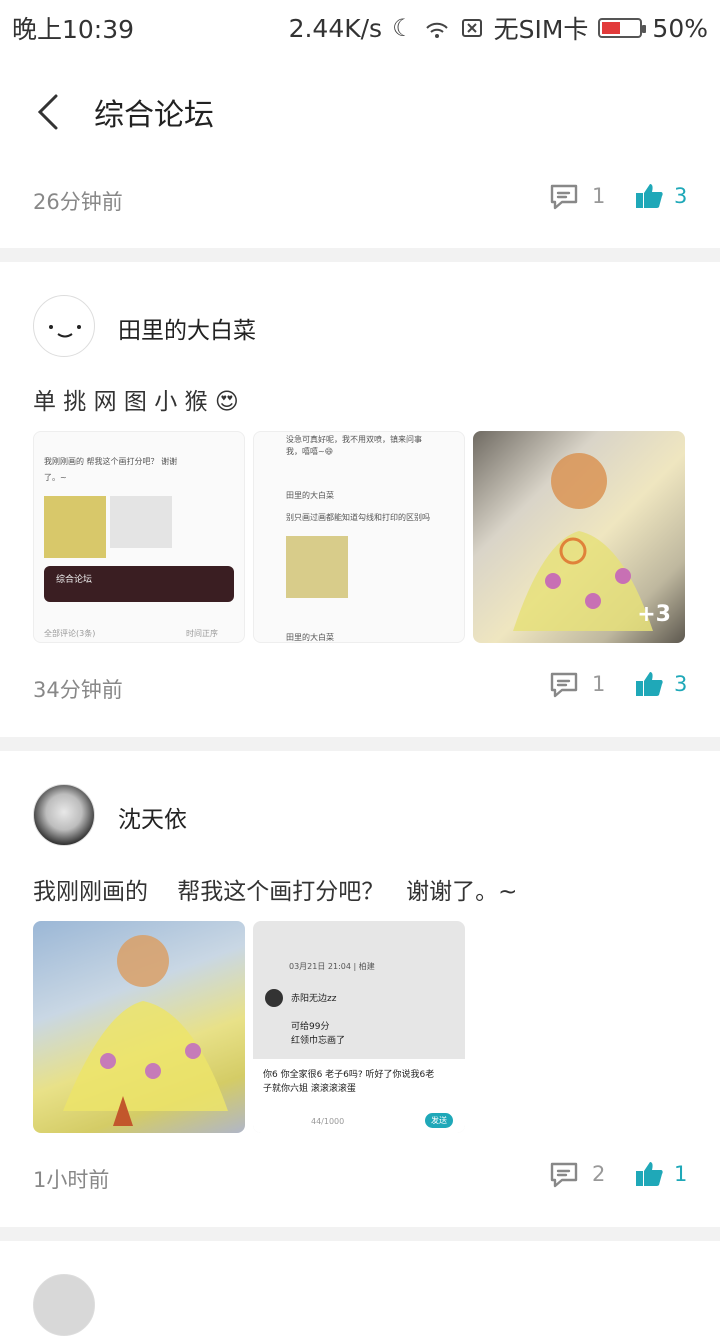  Describe the element at coordinates (360, 1180) in the screenshot. I see `post-meta-row: 1小时前 2 1` at that location.